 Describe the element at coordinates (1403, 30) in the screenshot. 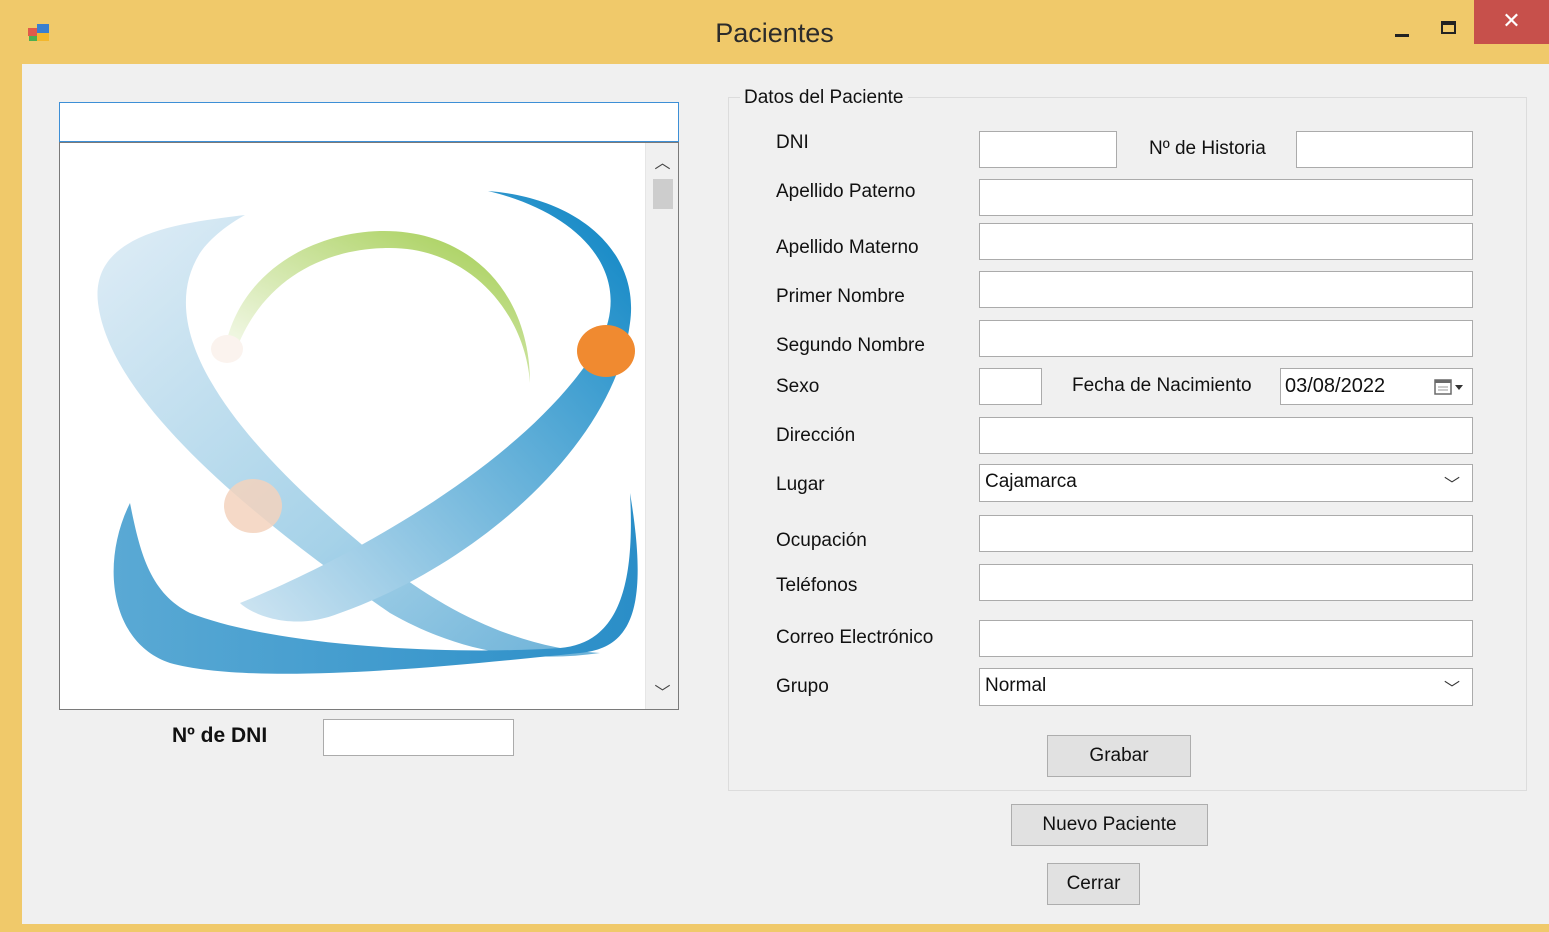

I see `minimize-button` at that location.